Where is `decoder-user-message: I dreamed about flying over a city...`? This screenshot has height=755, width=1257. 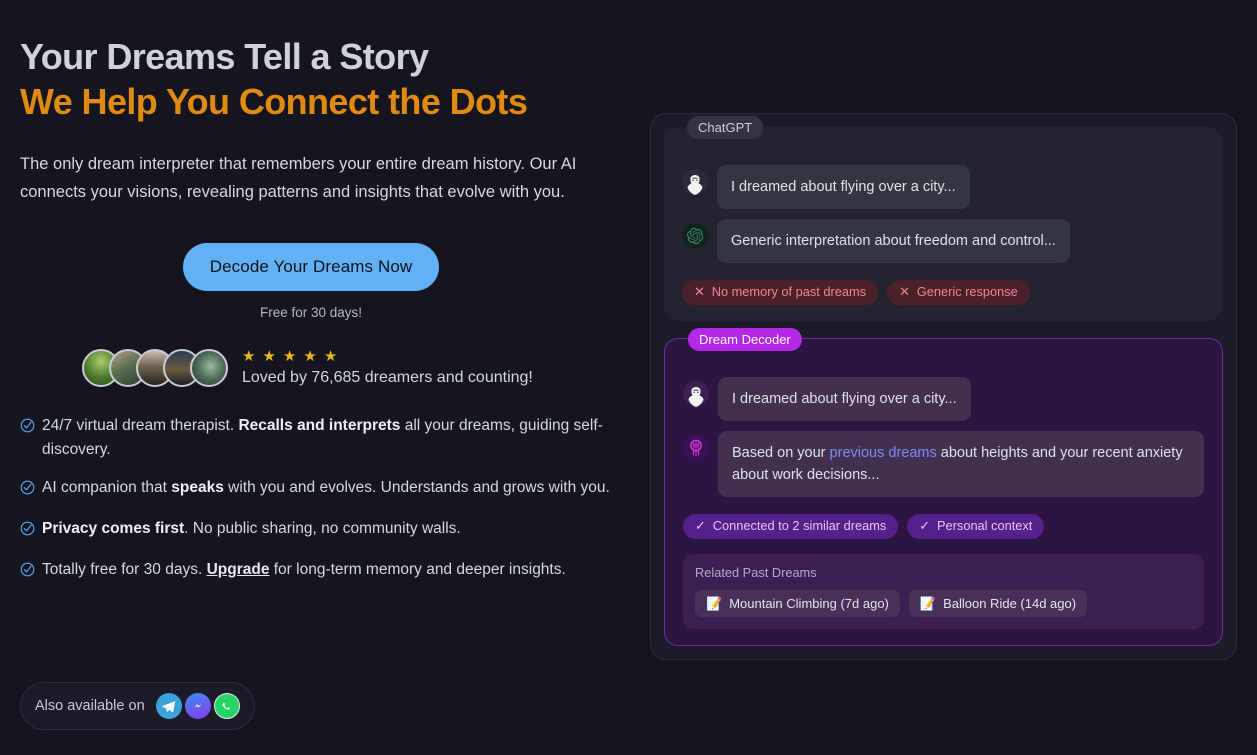
decoder-user-message: I dreamed about flying over a city... is located at coordinates (943, 398).